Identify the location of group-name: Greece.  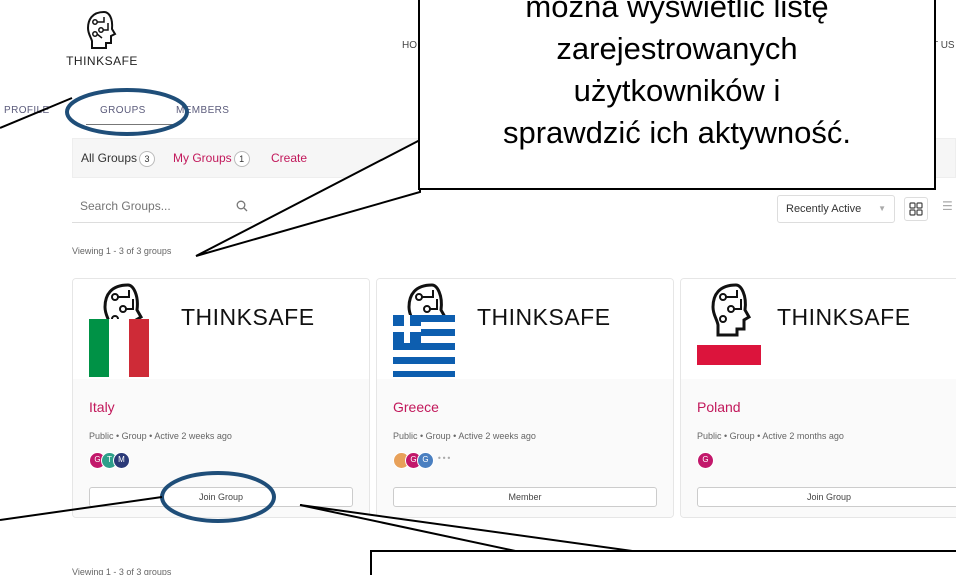
(416, 407).